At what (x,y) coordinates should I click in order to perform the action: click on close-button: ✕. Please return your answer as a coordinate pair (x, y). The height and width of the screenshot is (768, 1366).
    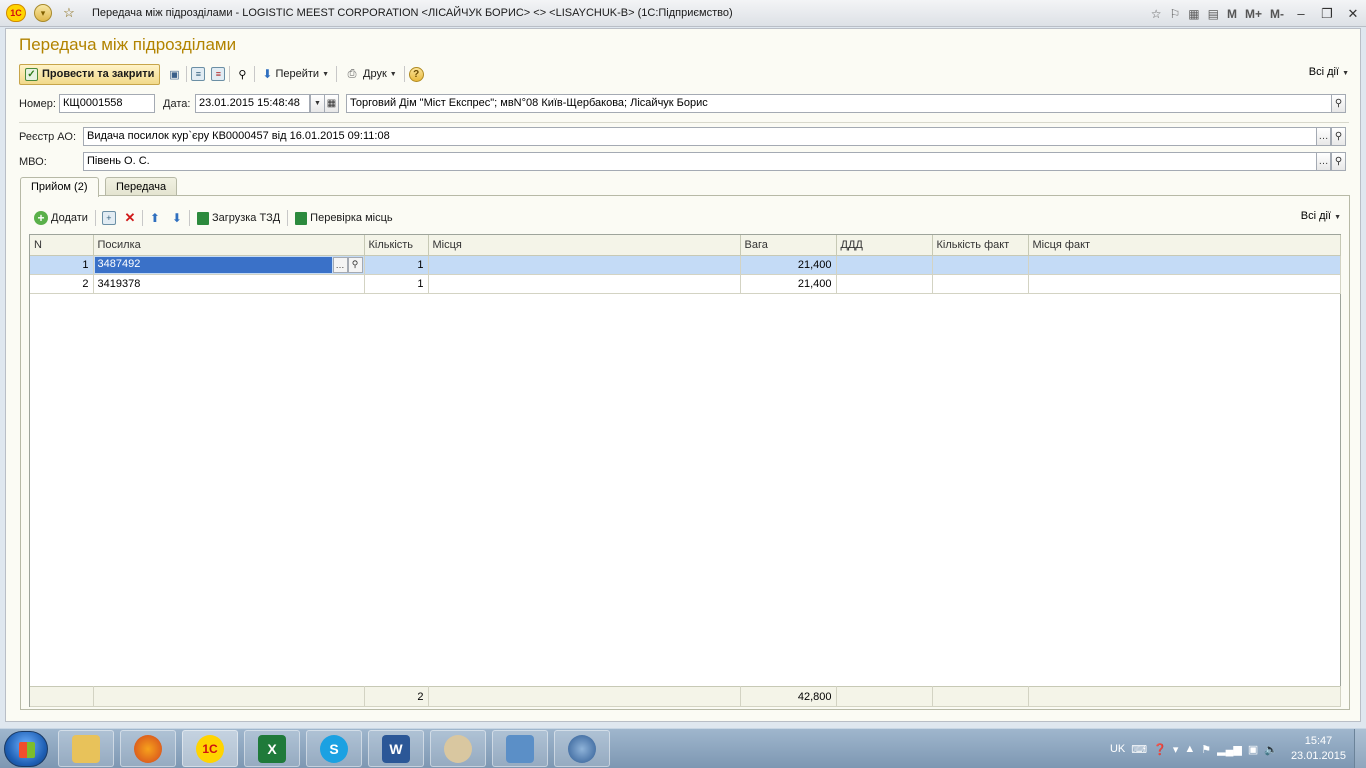
    Looking at the image, I should click on (1353, 14).